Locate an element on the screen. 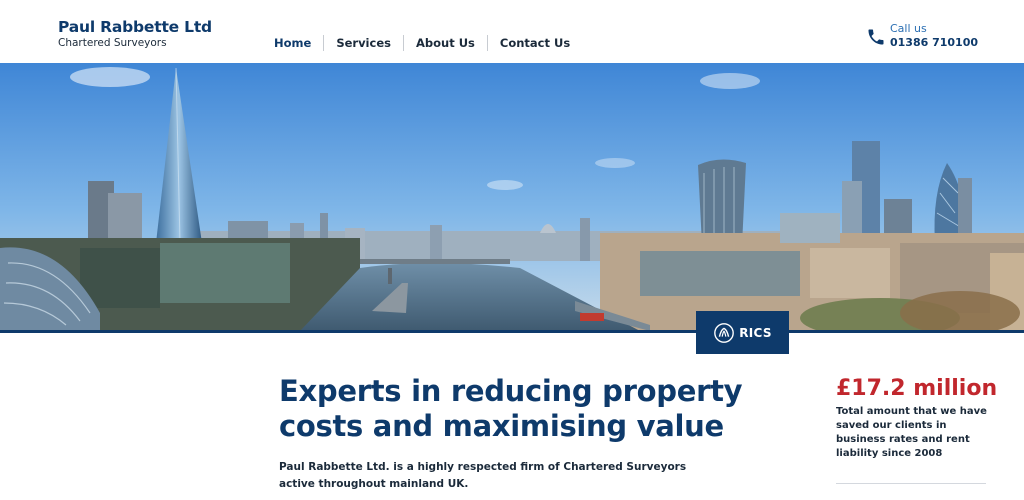  main-nav: Home Services About Us Contact Us is located at coordinates (422, 43).